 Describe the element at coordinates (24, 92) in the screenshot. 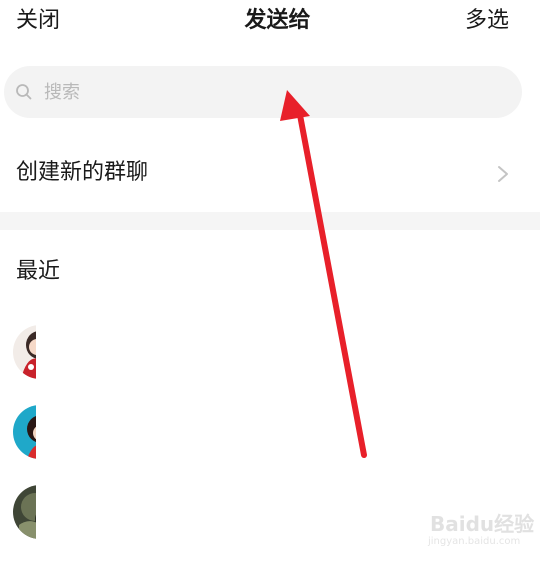

I see `search-icon` at that location.